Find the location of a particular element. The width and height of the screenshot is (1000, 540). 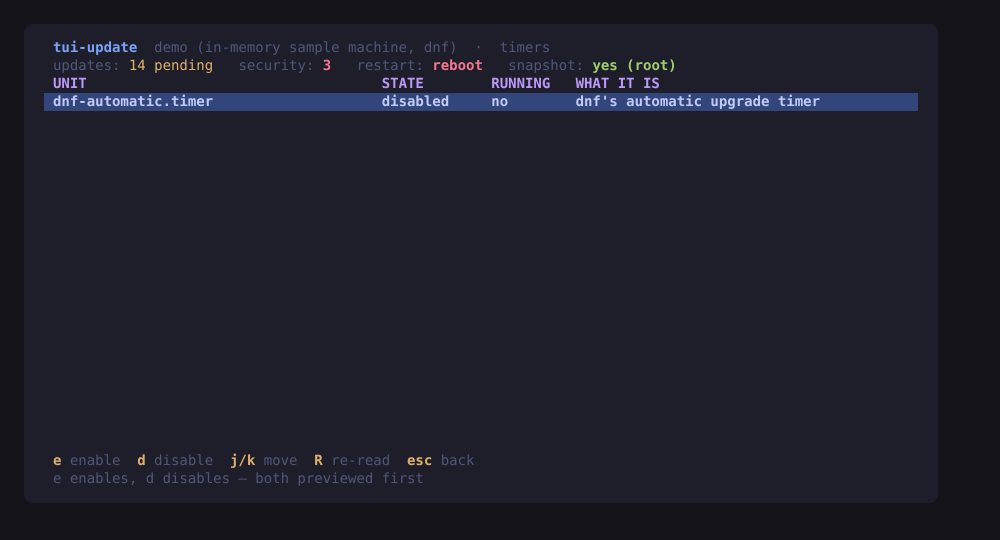

table-cell-text: disabled is located at coordinates (416, 102).